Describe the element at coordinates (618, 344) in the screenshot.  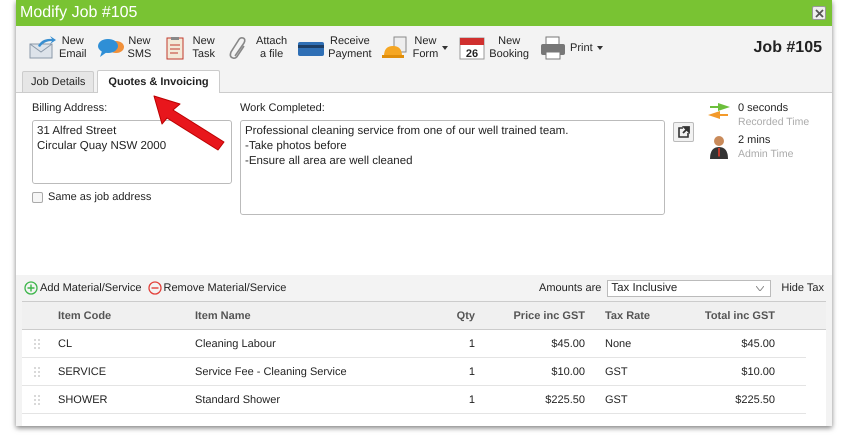
I see `table-cell-text: None` at that location.